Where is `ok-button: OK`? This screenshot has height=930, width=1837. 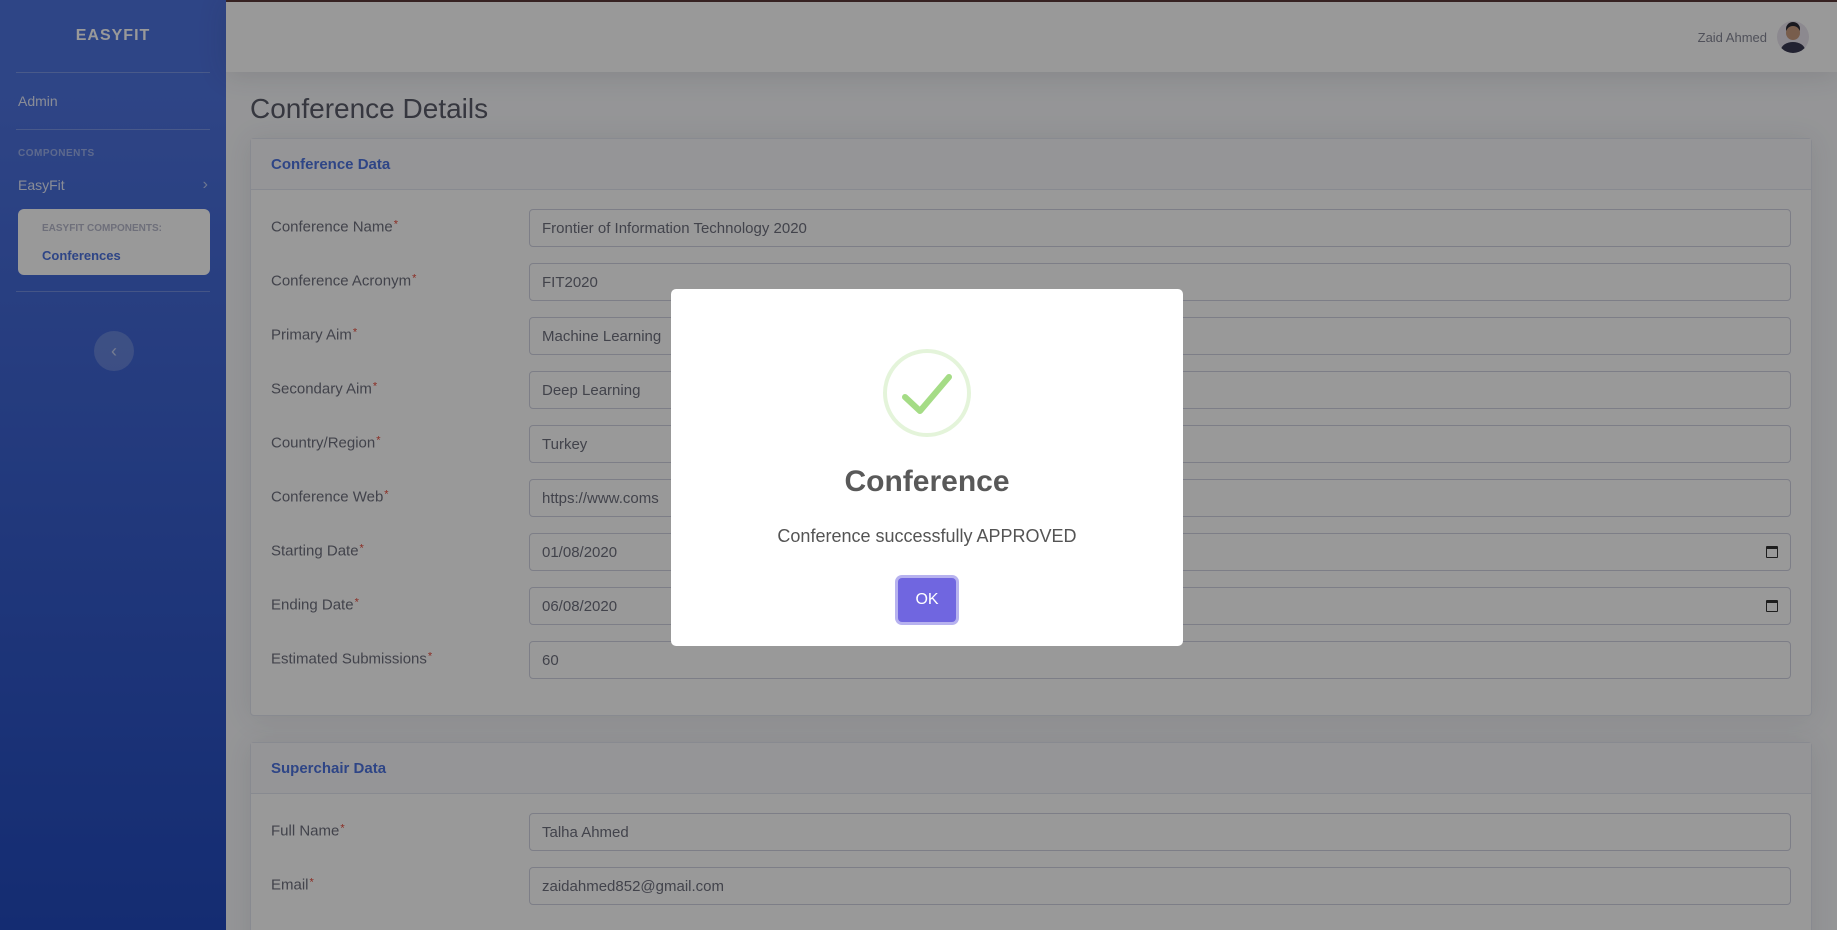 ok-button: OK is located at coordinates (927, 600).